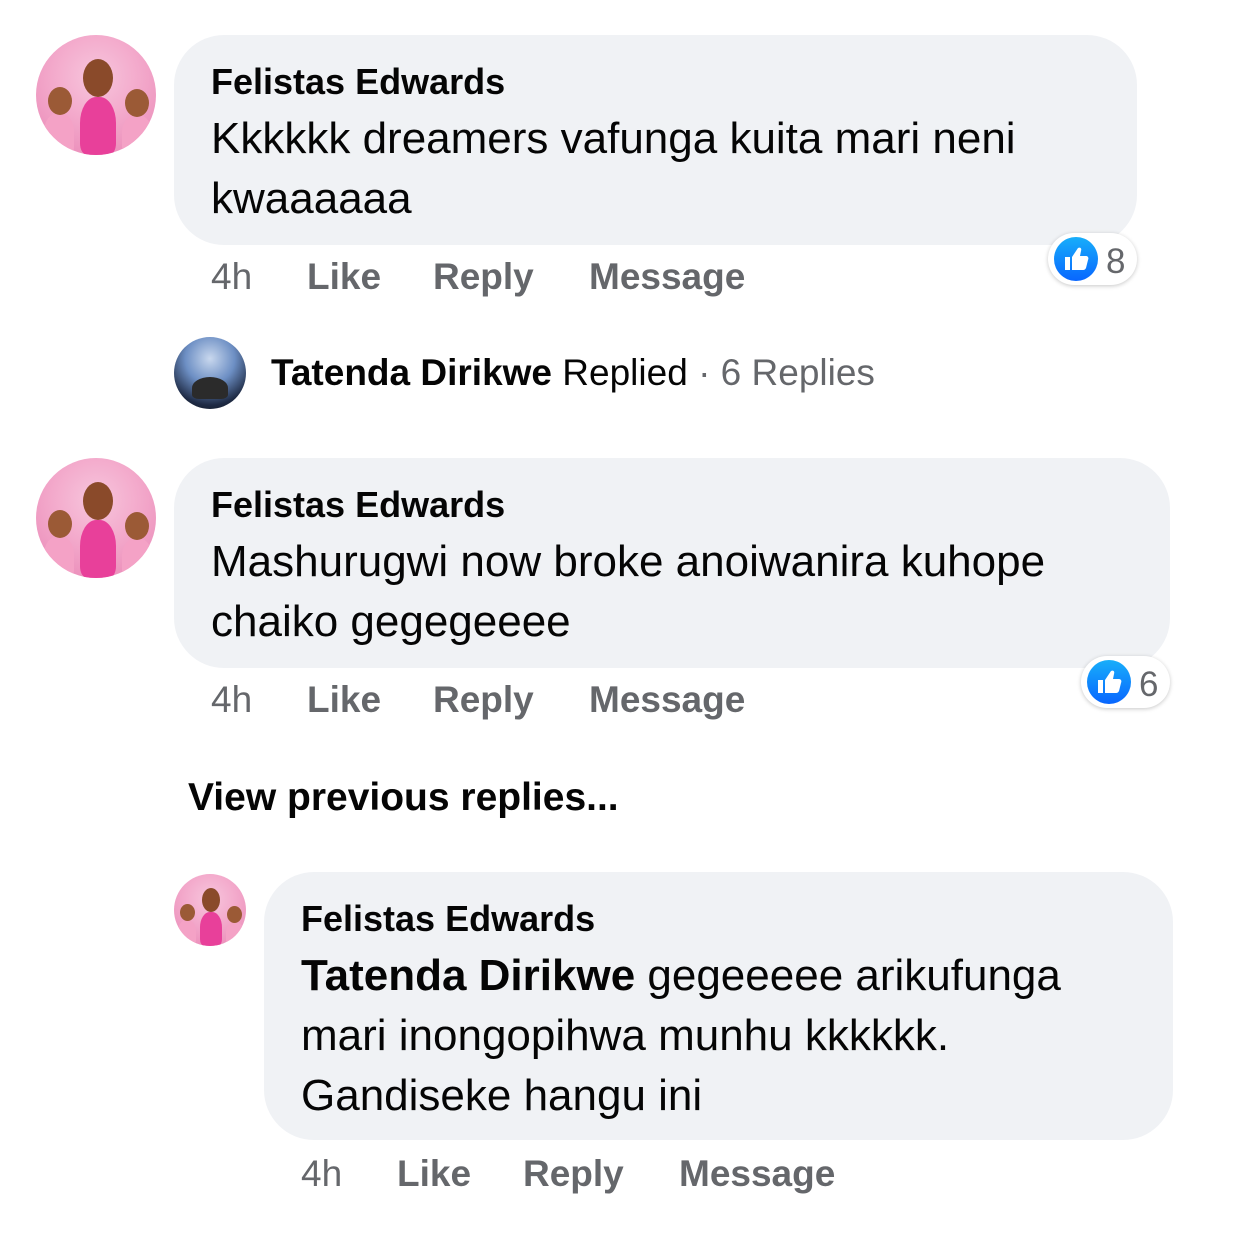 The height and width of the screenshot is (1251, 1242). I want to click on reaction-summary: 8, so click(1092, 259).